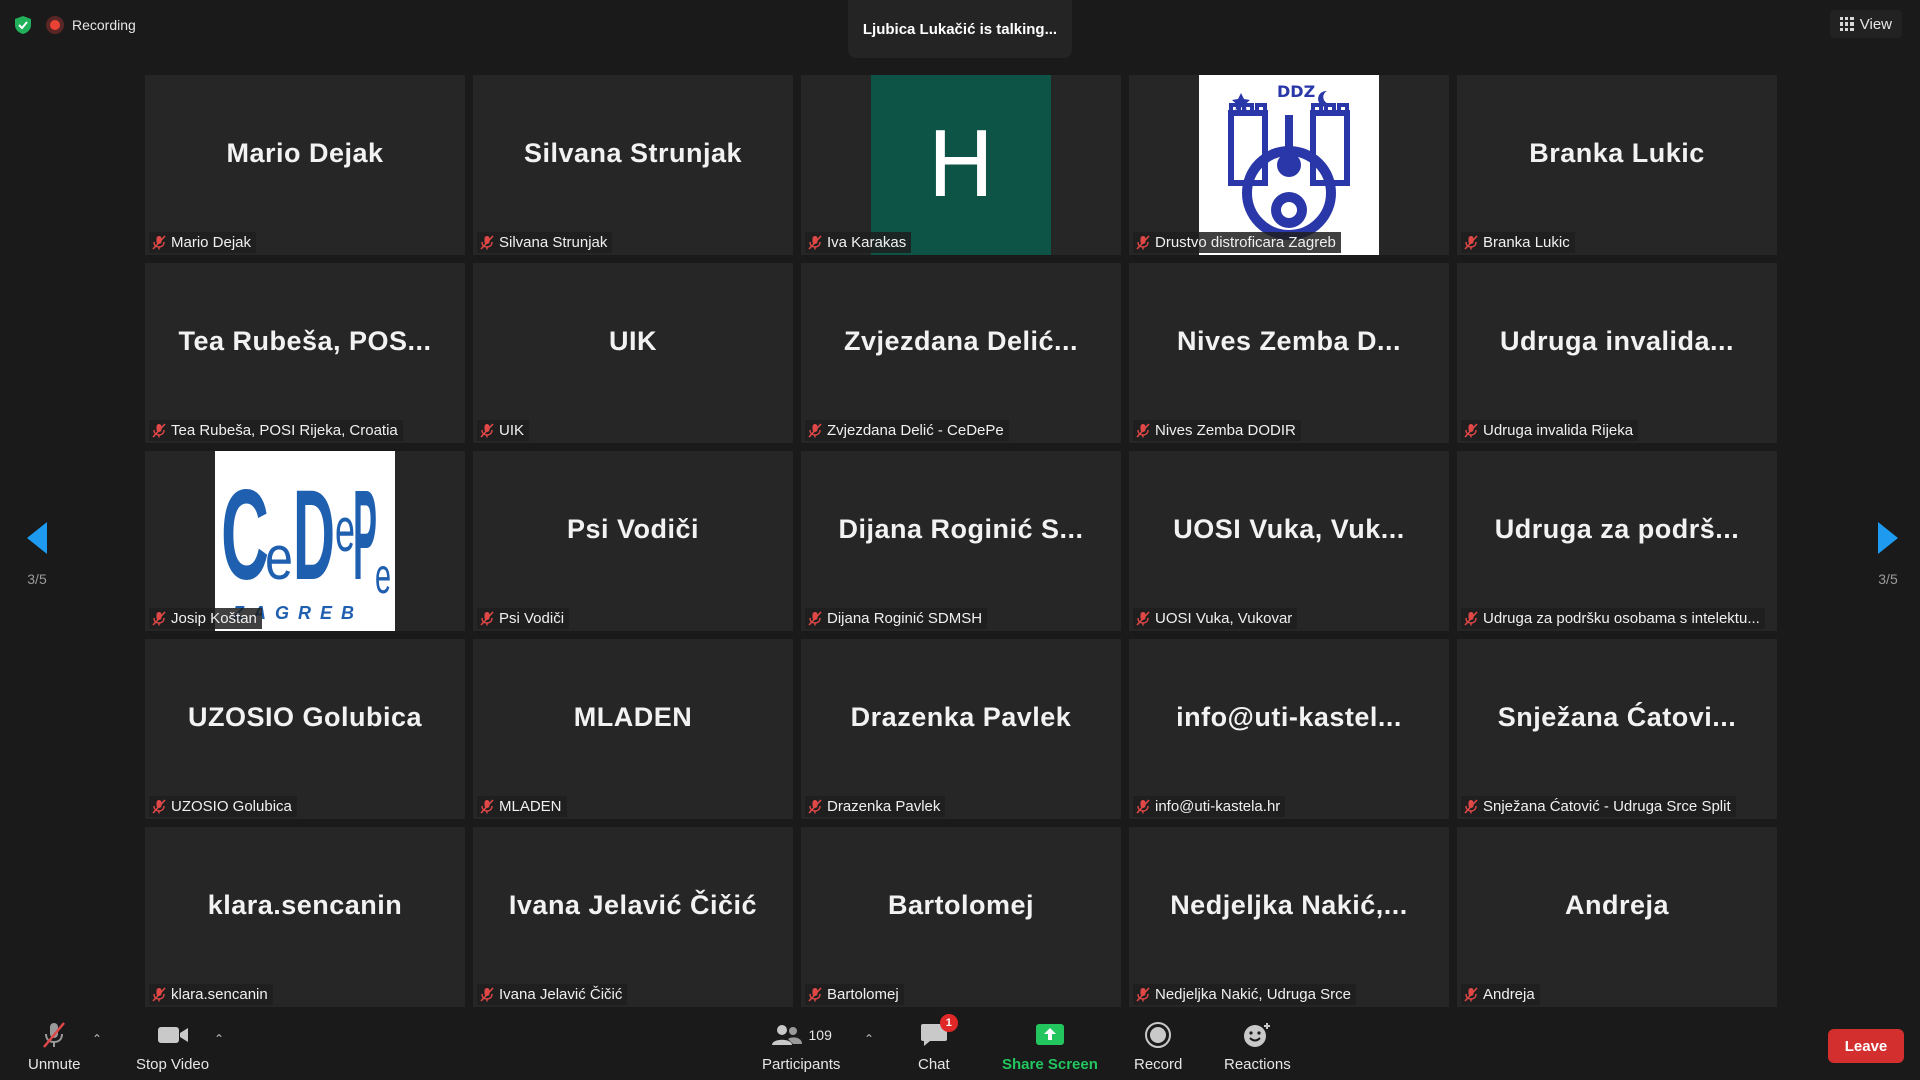 Image resolution: width=1920 pixels, height=1080 pixels. Describe the element at coordinates (1888, 553) in the screenshot. I see `next-page-button: 3/5` at that location.